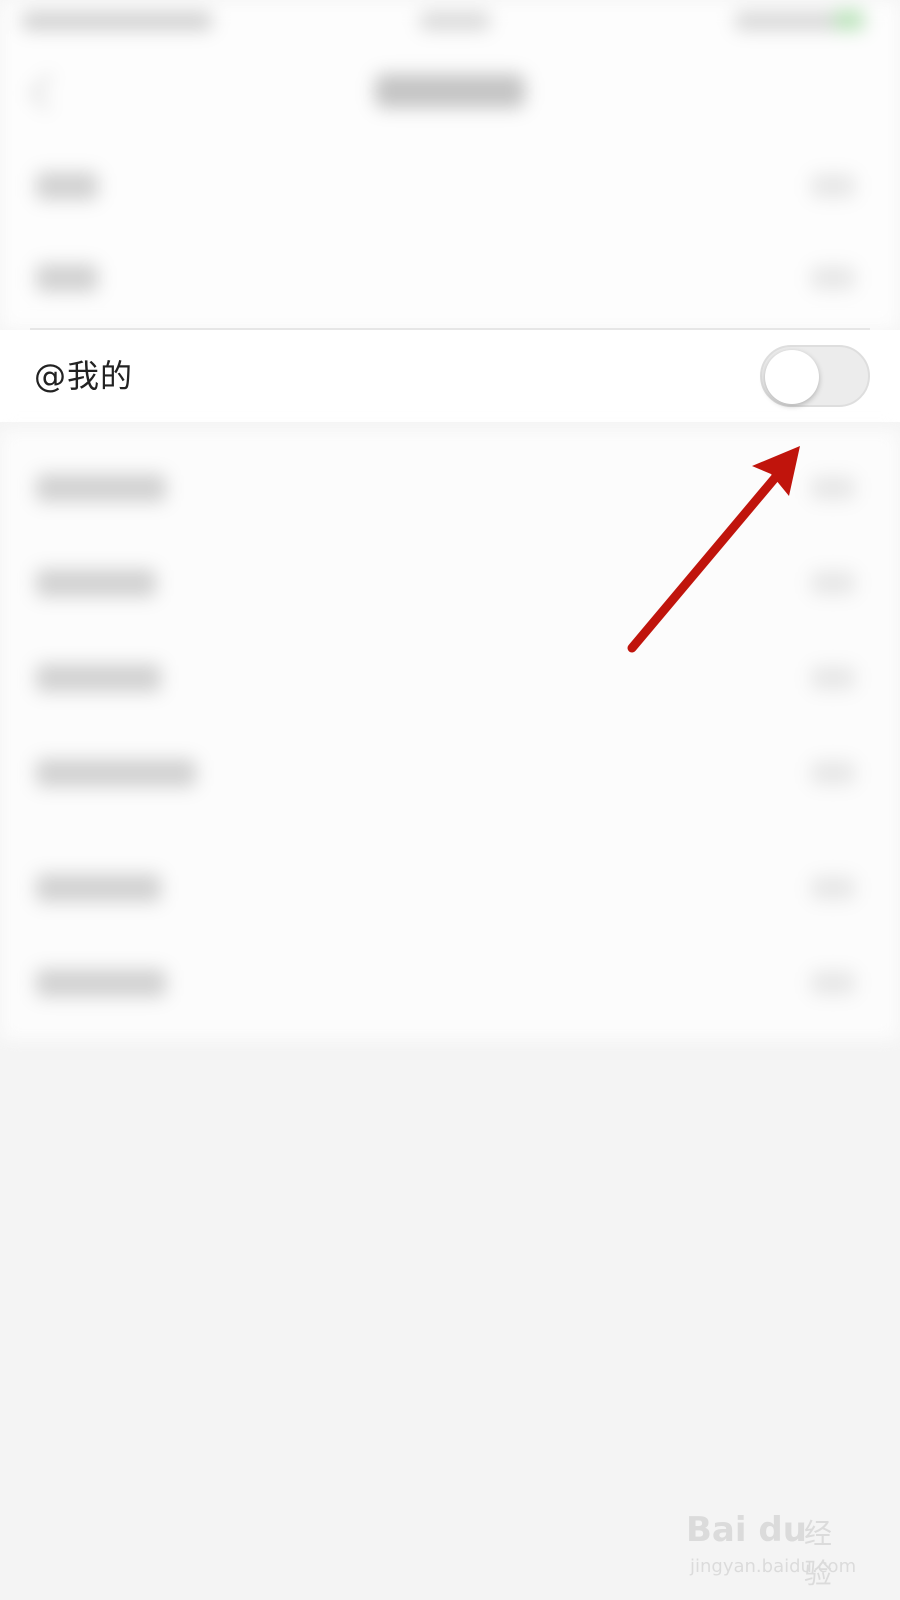 The width and height of the screenshot is (900, 1600). I want to click on watermark-url: jingyan.baidu.com, so click(773, 1566).